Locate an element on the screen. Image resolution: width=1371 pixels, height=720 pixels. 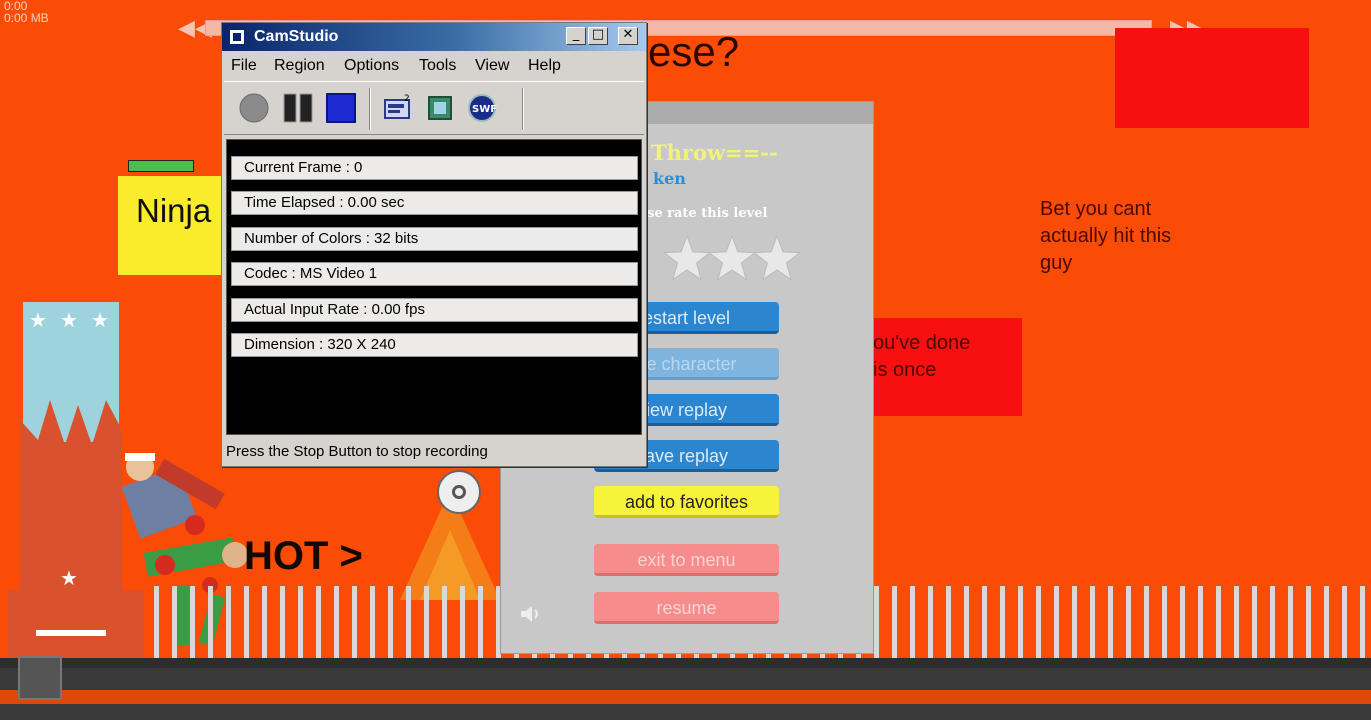
menu-region: Region is located at coordinates (299, 66).